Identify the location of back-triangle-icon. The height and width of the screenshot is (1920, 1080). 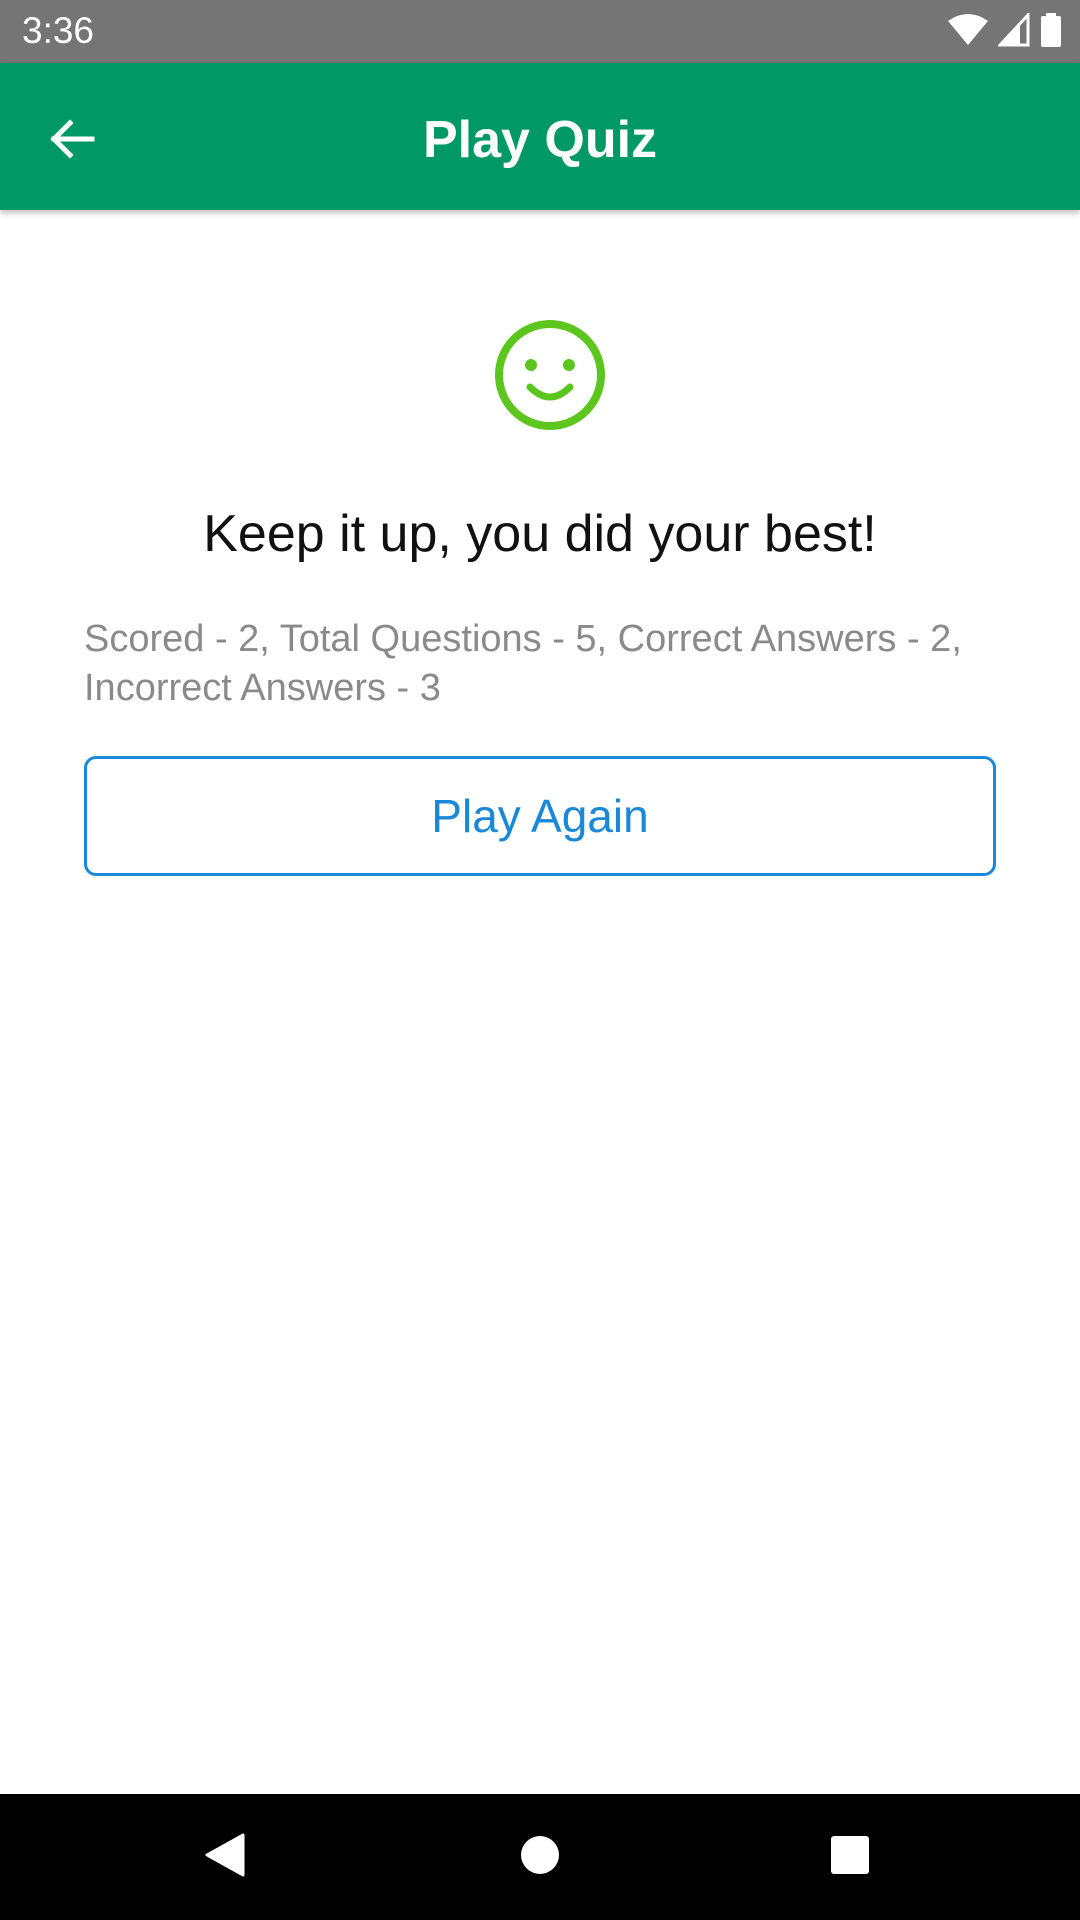
(225, 1857).